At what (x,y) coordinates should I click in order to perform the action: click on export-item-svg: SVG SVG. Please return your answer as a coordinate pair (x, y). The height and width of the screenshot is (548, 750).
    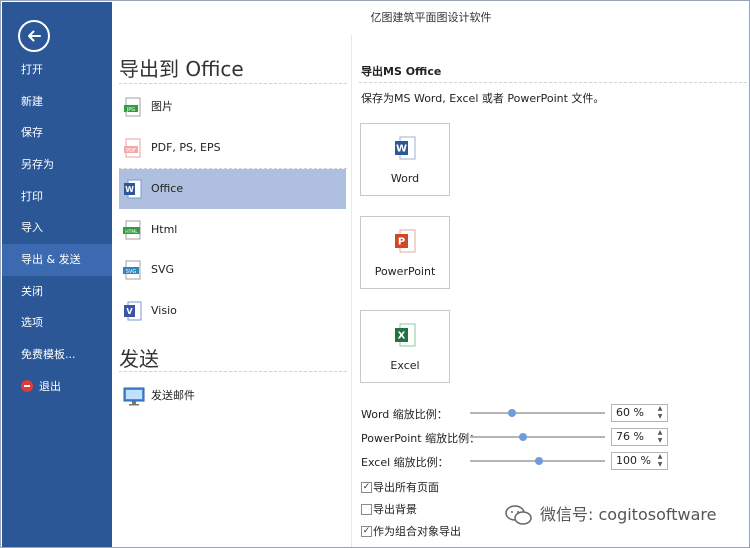
    Looking at the image, I should click on (232, 270).